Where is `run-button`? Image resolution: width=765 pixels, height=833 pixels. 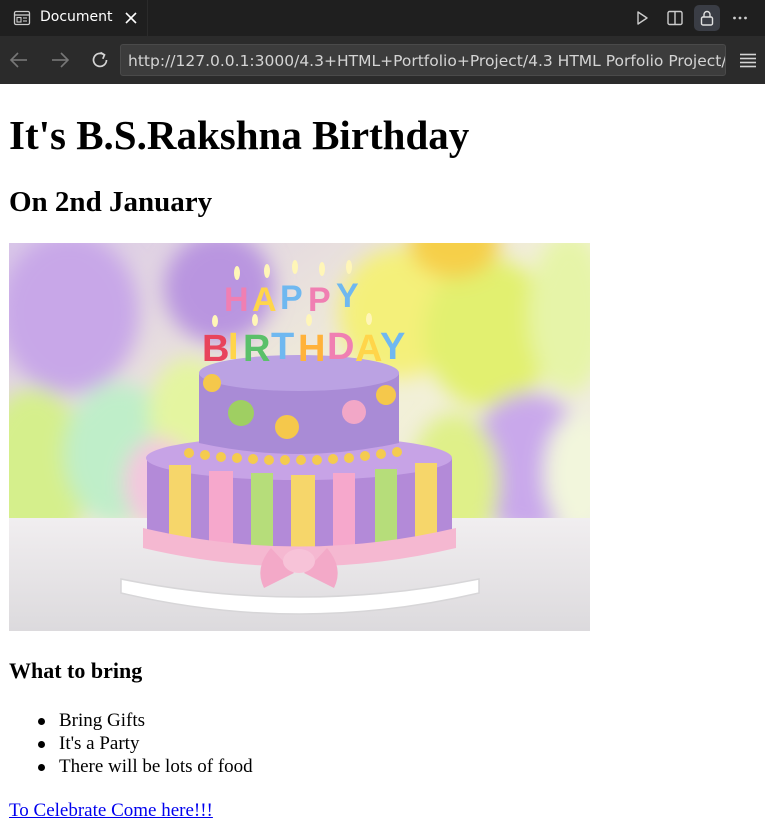
run-button is located at coordinates (642, 18).